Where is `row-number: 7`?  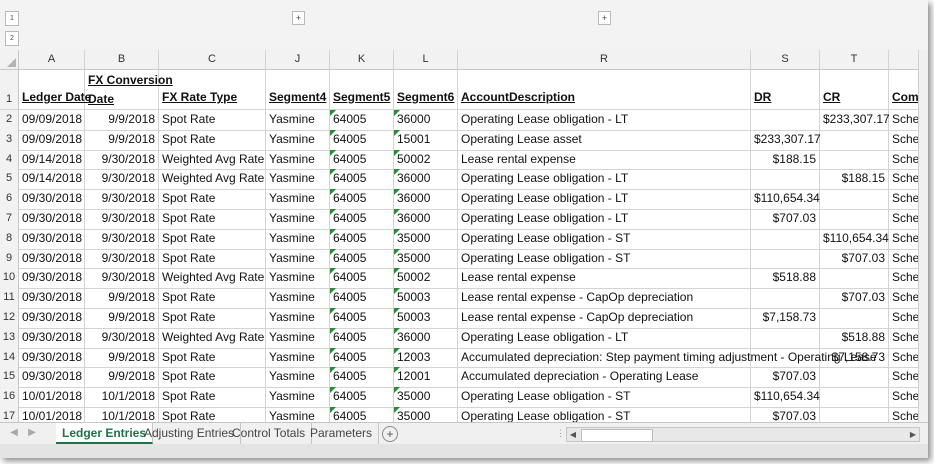
row-number: 7 is located at coordinates (9, 219).